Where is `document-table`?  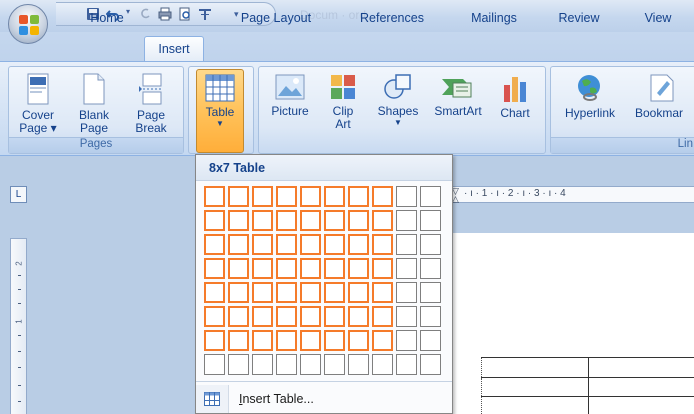
document-table is located at coordinates (587, 385).